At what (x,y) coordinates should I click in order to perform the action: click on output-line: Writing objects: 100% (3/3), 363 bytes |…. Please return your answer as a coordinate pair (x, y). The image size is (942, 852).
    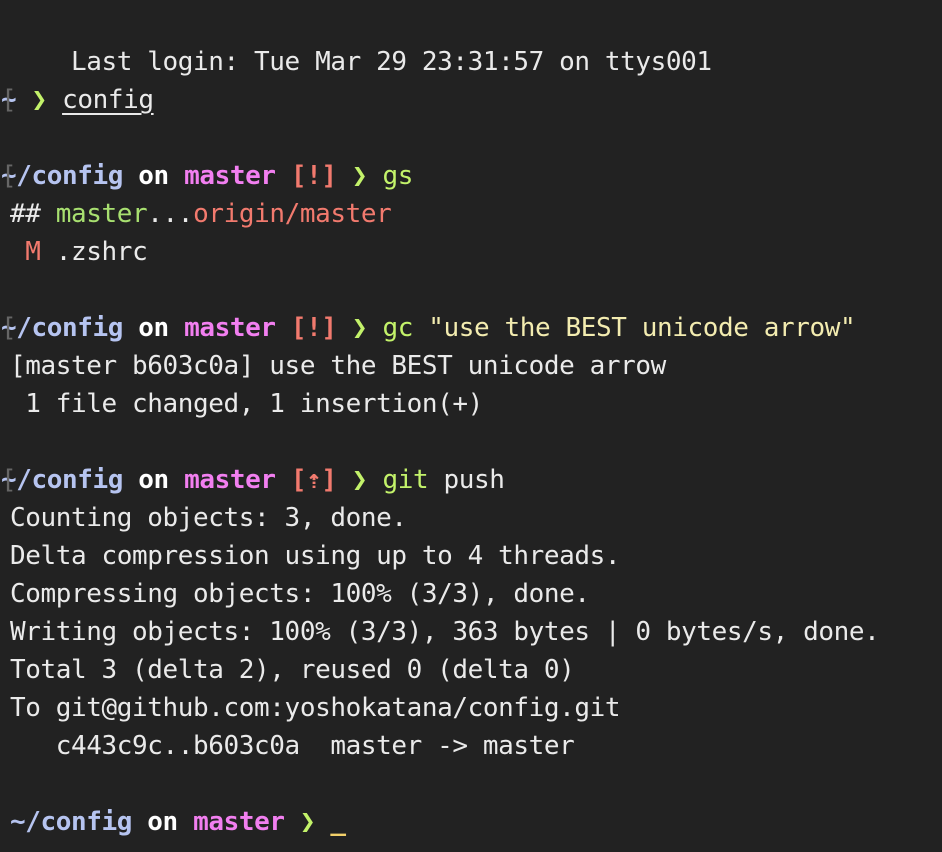
    Looking at the image, I should click on (476, 632).